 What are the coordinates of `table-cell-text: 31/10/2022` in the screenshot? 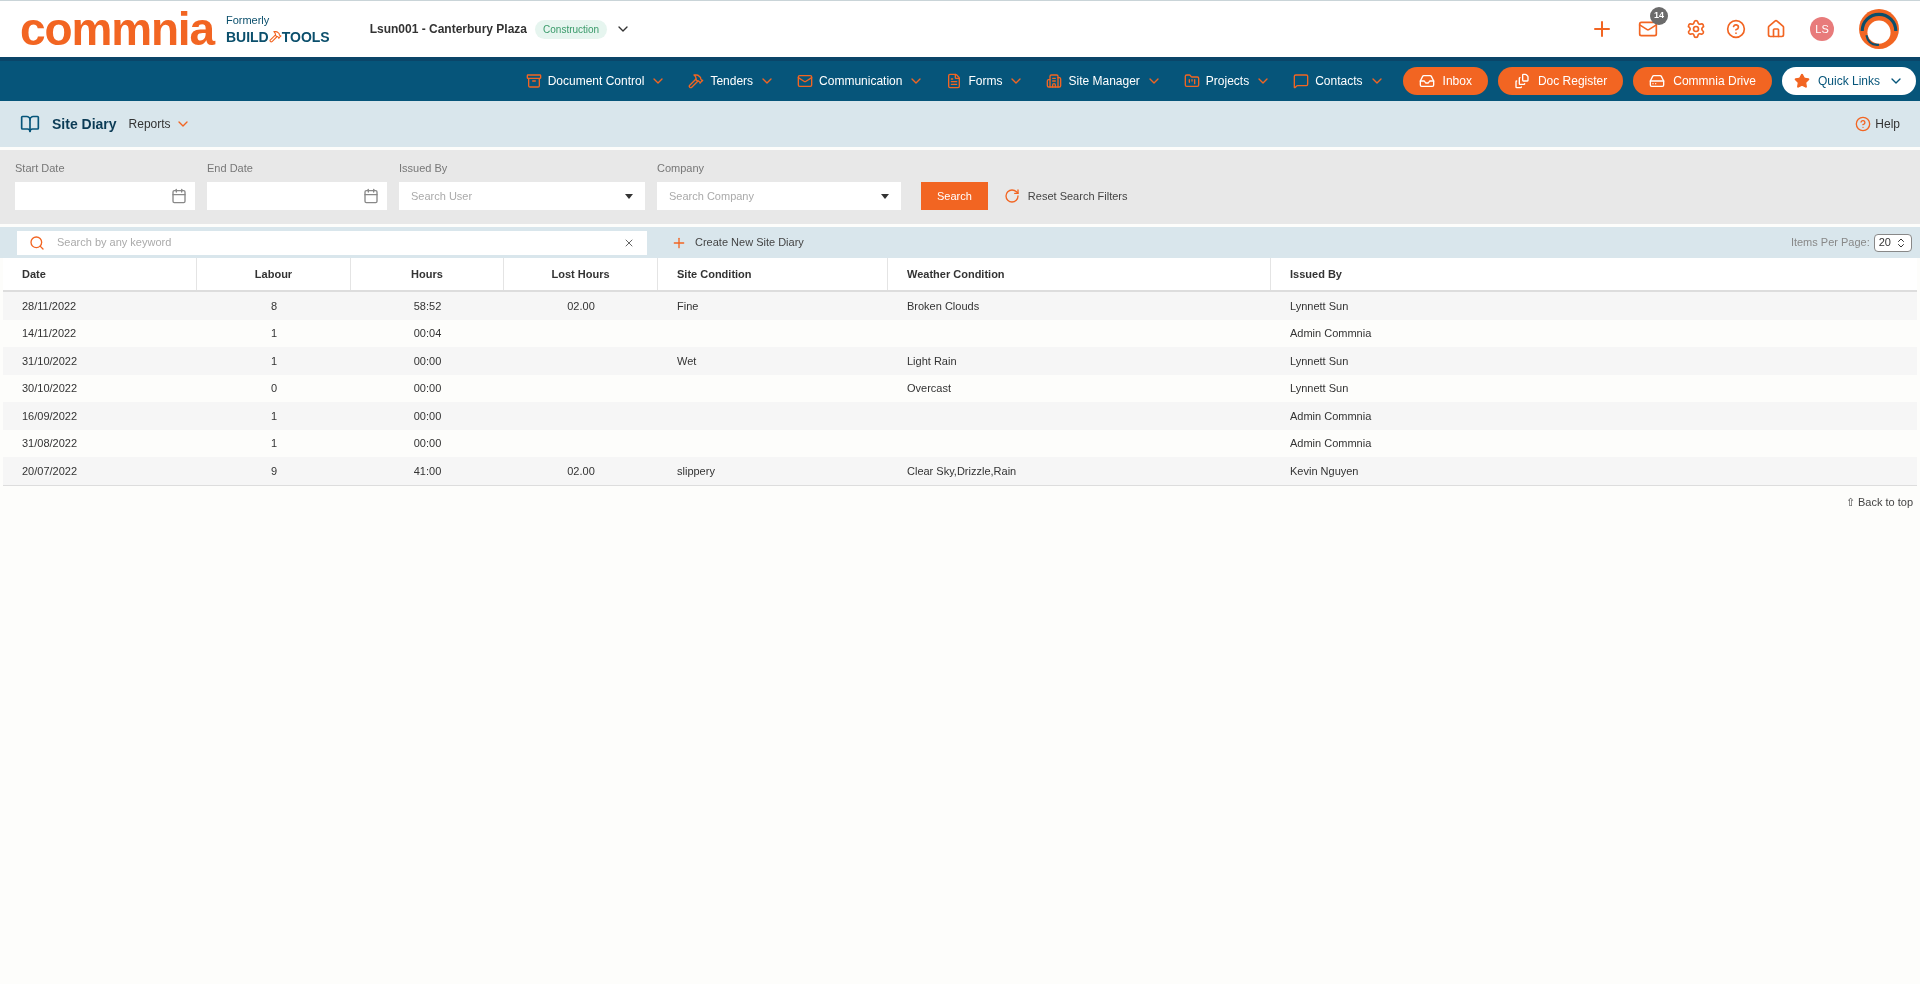 It's located at (50, 361).